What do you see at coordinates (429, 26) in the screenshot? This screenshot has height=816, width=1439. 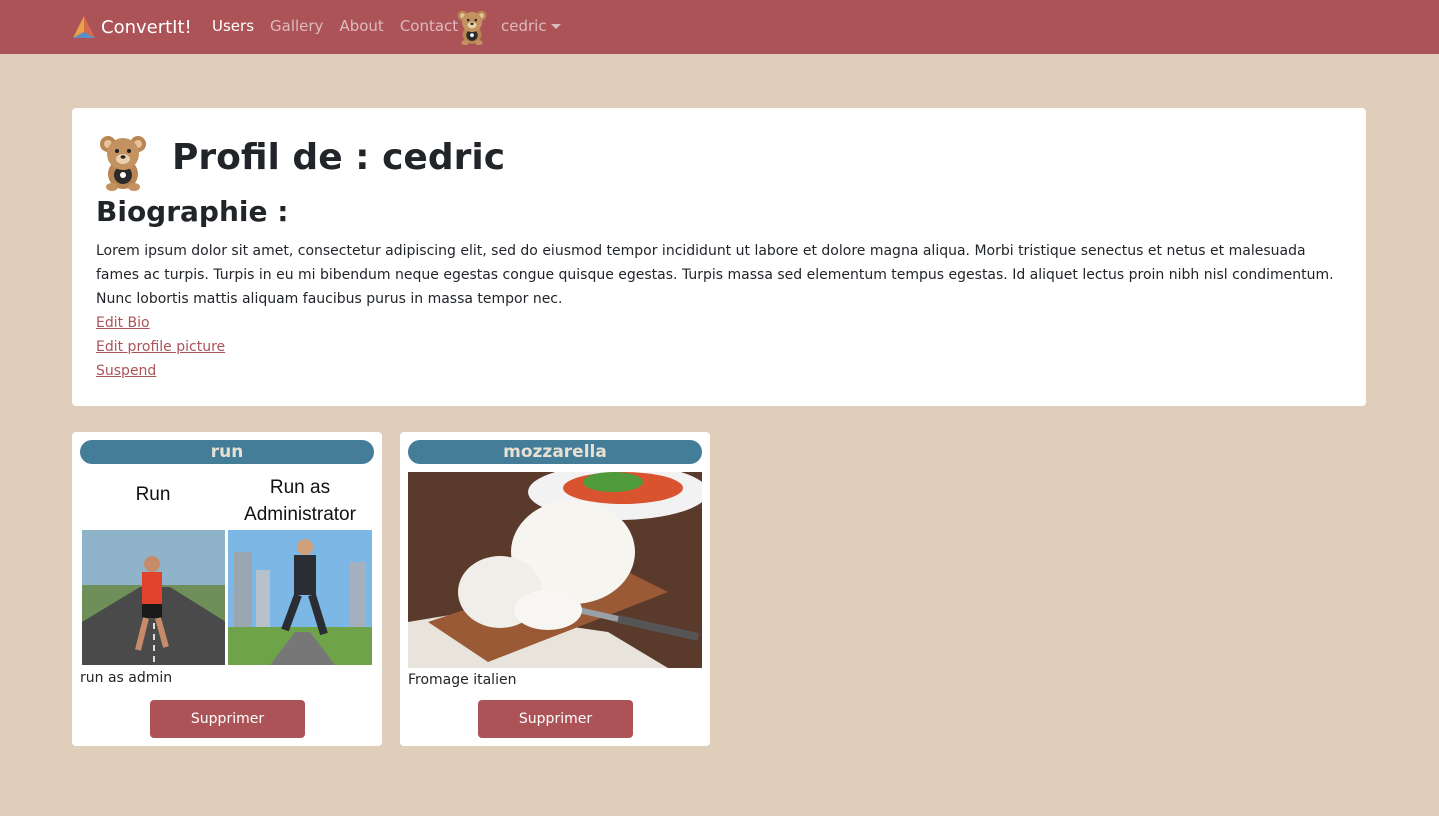 I see `nav-link-contact: Contact` at bounding box center [429, 26].